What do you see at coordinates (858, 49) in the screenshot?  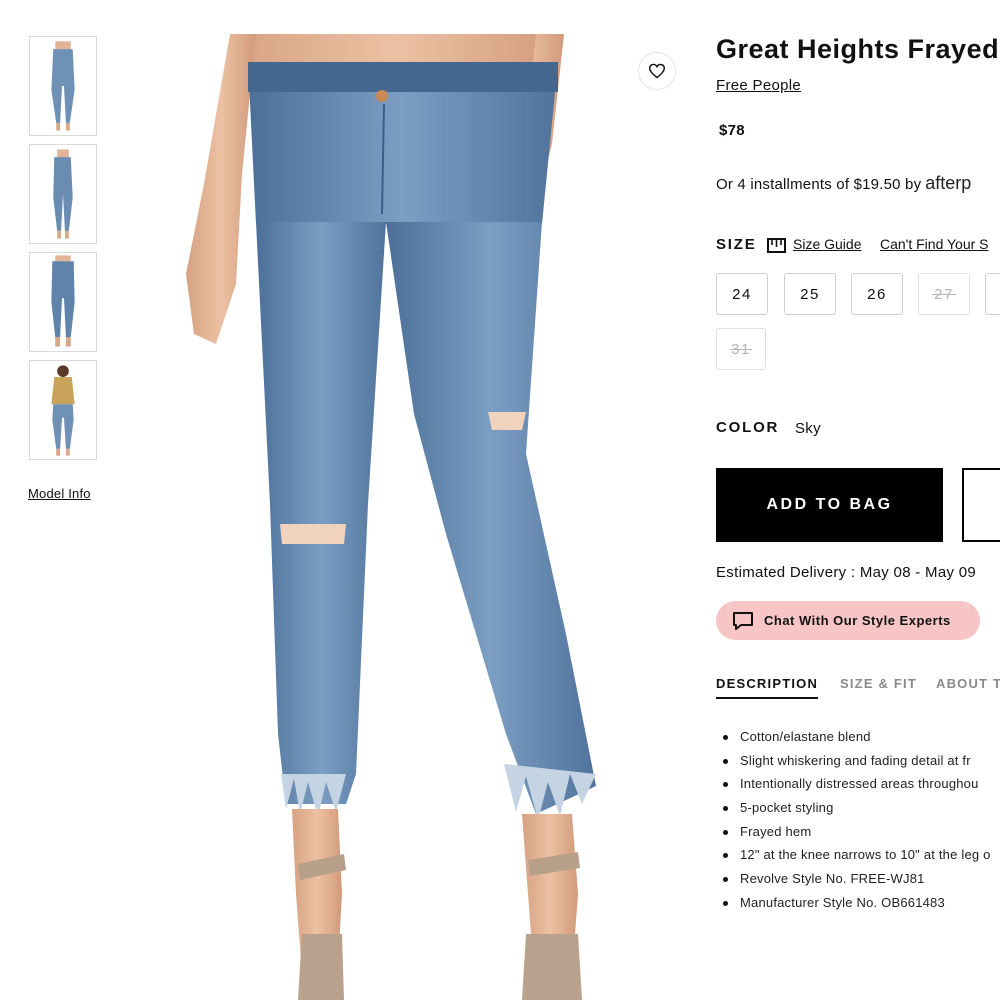 I see `product-title: Great Heights Frayed` at bounding box center [858, 49].